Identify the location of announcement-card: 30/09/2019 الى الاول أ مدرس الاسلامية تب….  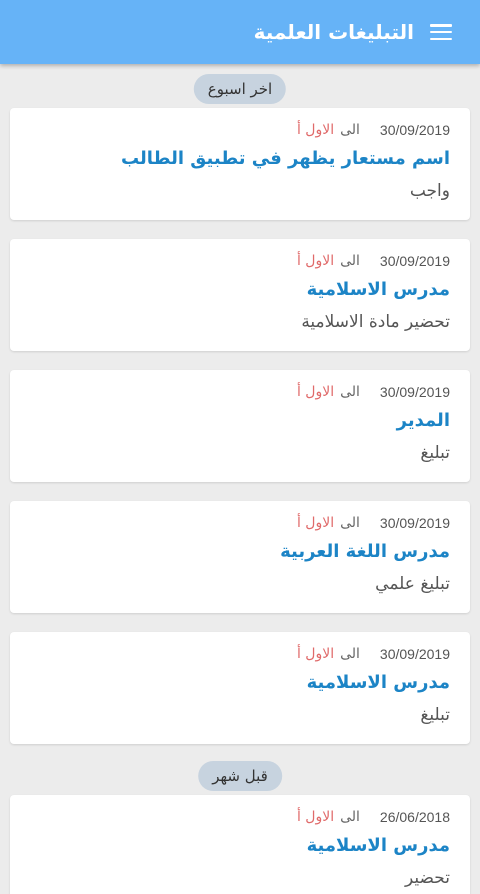
(240, 688).